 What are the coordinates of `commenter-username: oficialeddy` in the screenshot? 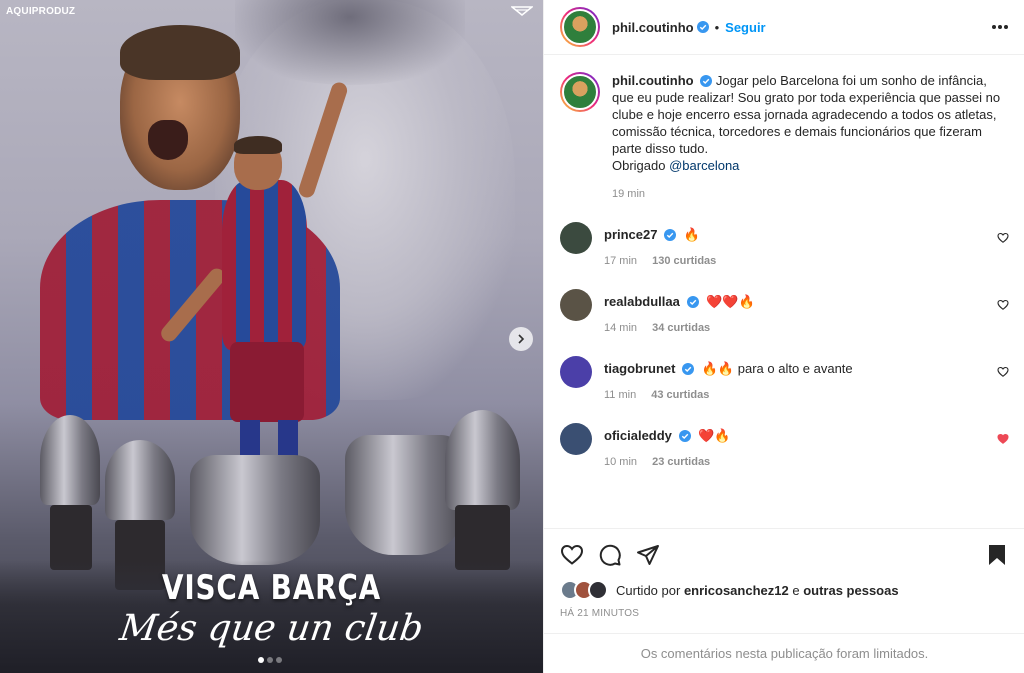 It's located at (638, 435).